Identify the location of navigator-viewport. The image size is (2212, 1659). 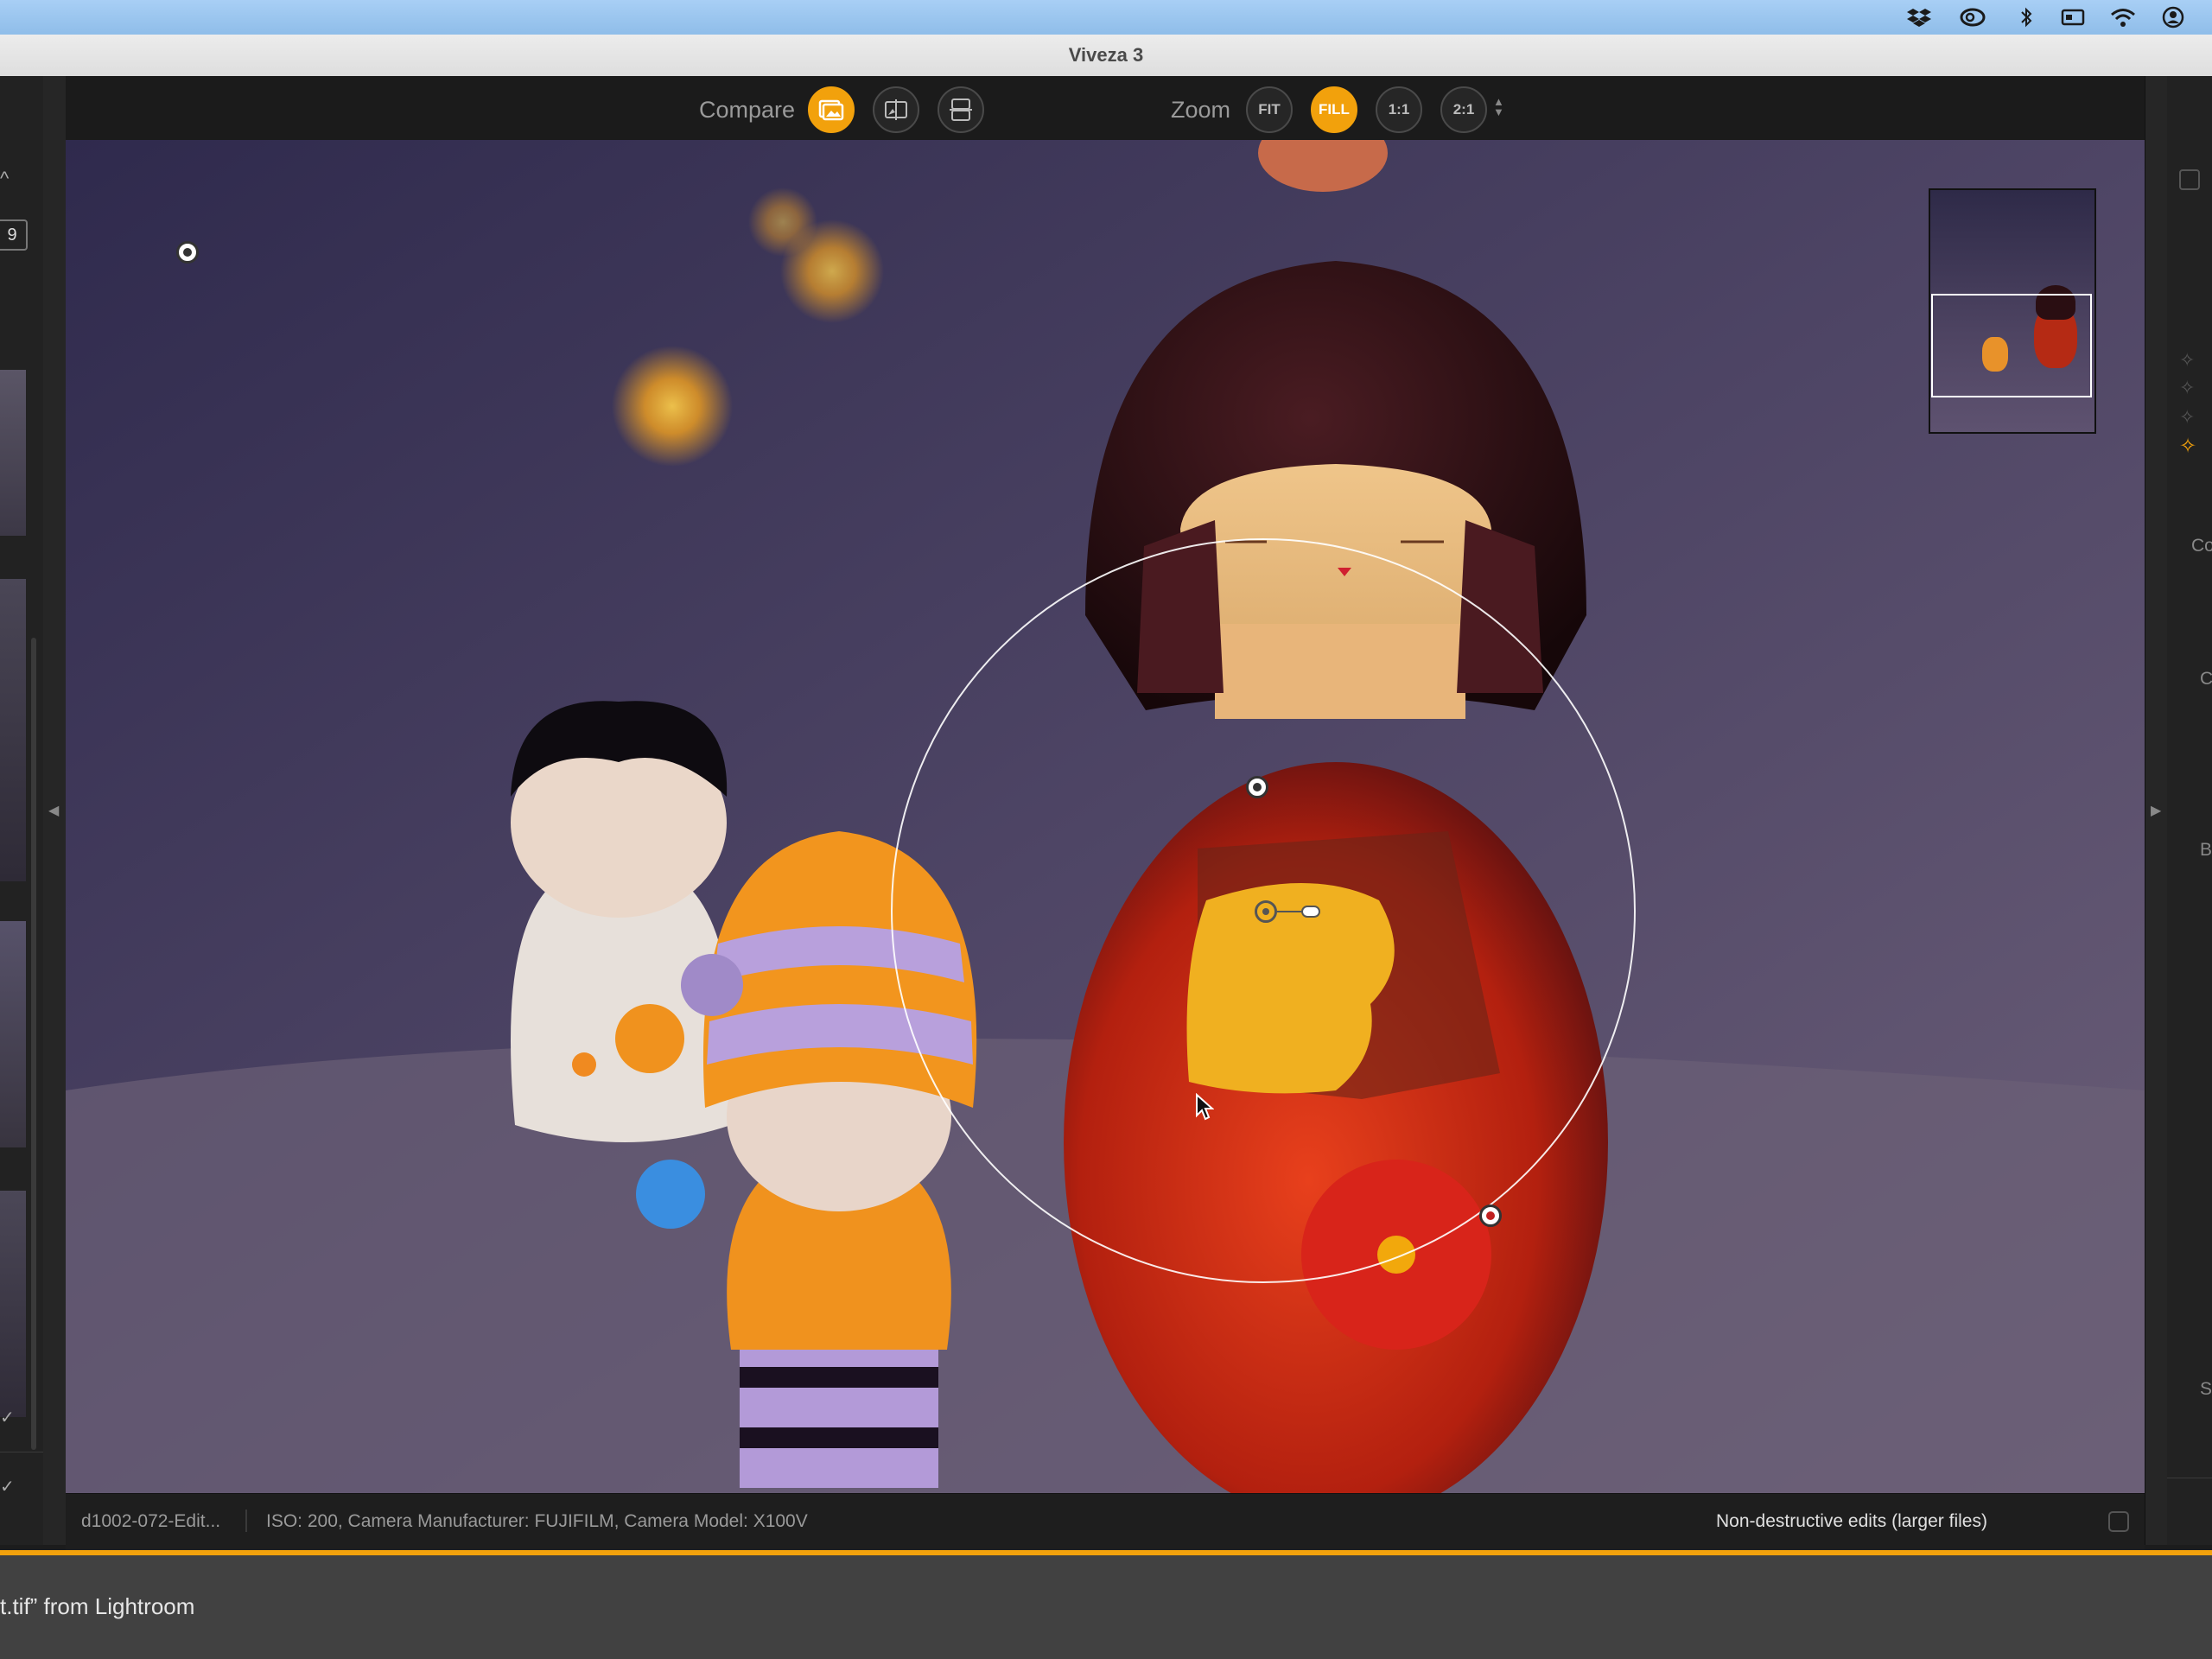
(2011, 345).